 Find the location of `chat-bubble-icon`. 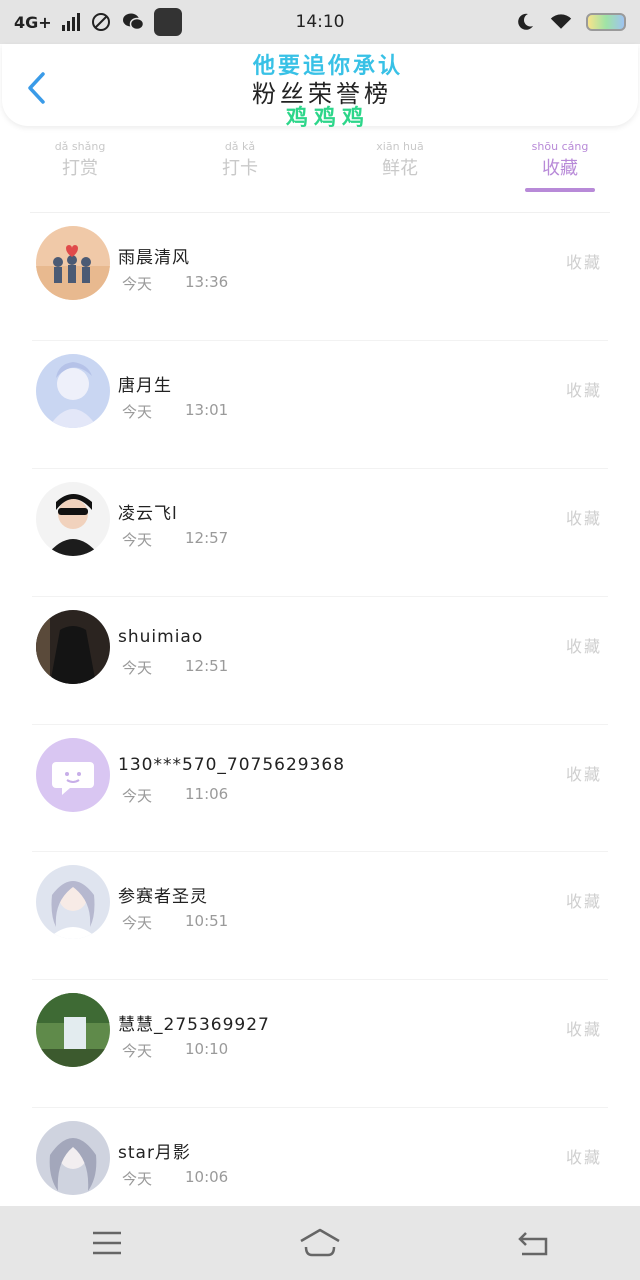

chat-bubble-icon is located at coordinates (73, 774).